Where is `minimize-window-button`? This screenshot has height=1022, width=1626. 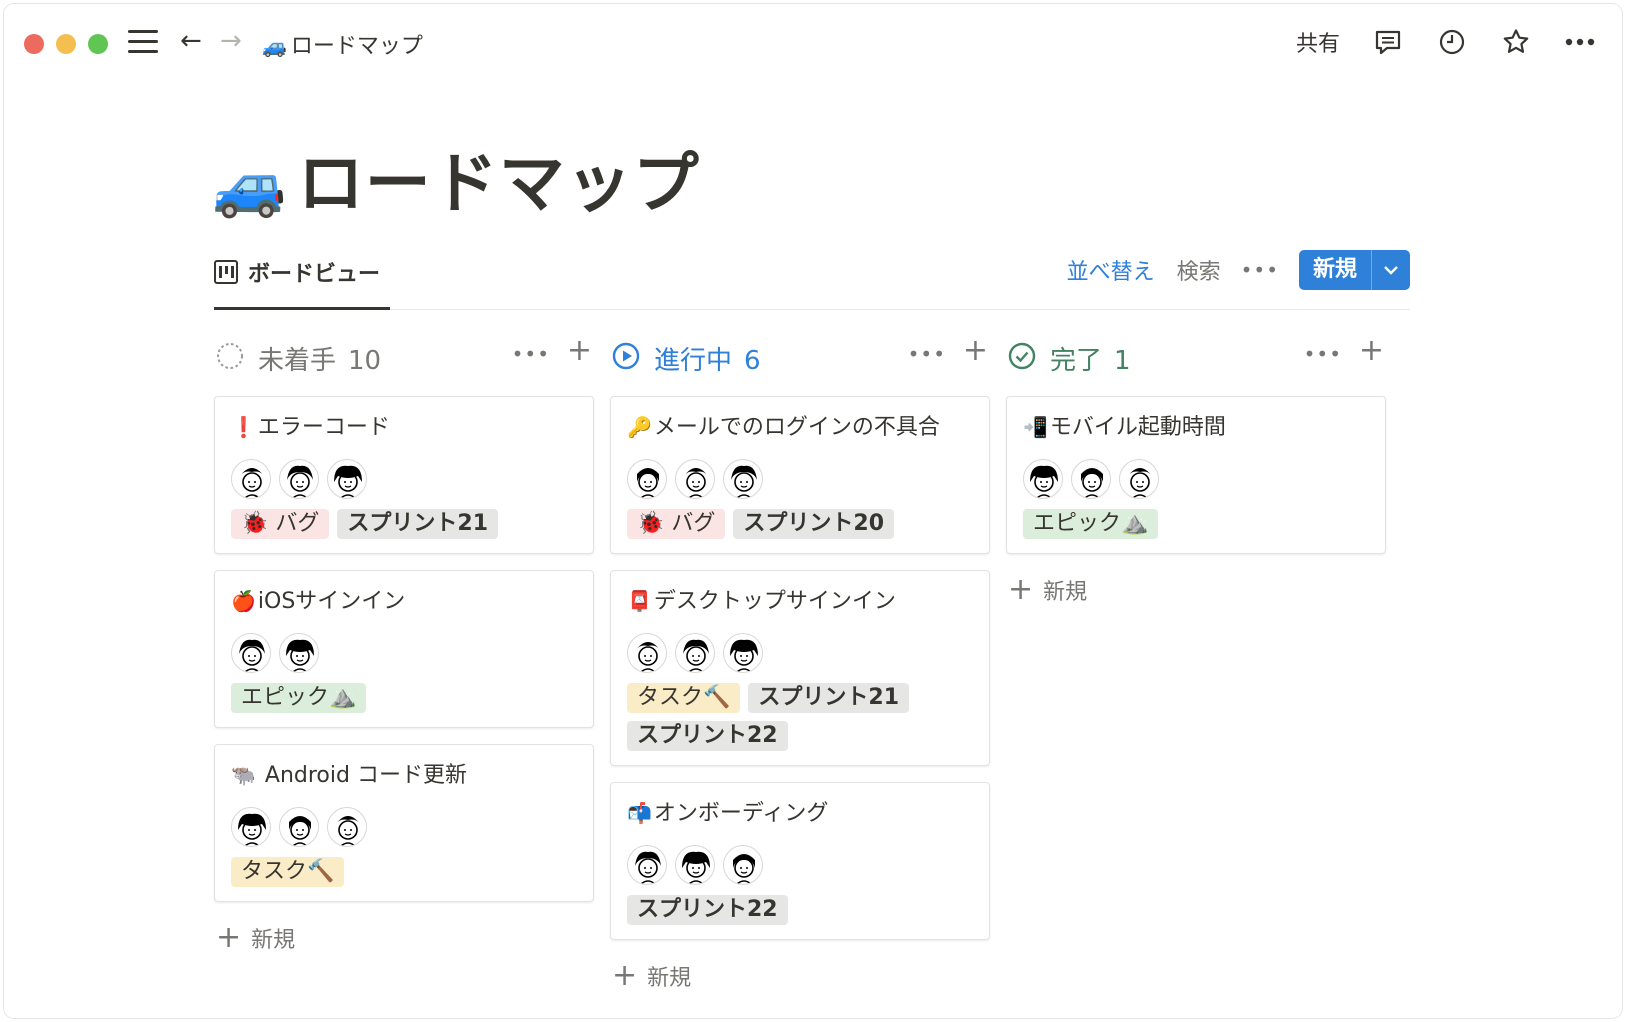 minimize-window-button is located at coordinates (66, 44).